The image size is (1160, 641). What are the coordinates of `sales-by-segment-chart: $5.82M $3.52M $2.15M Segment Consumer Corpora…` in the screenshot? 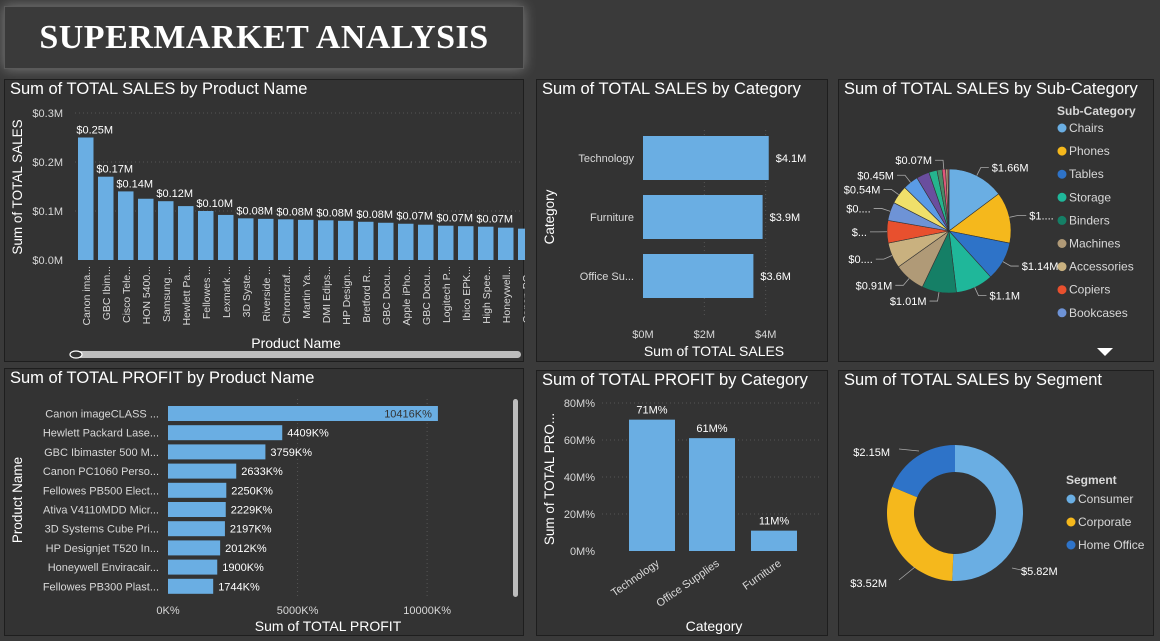 It's located at (997, 517).